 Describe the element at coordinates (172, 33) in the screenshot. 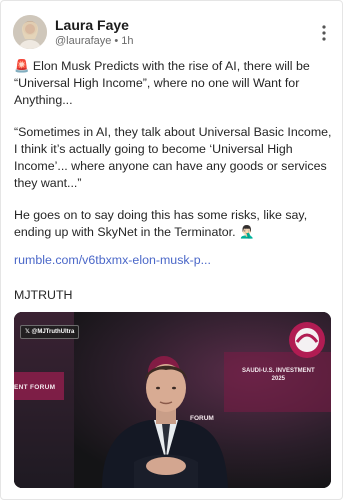

I see `post-header: Laura Faye @laurafaye • 1h` at that location.